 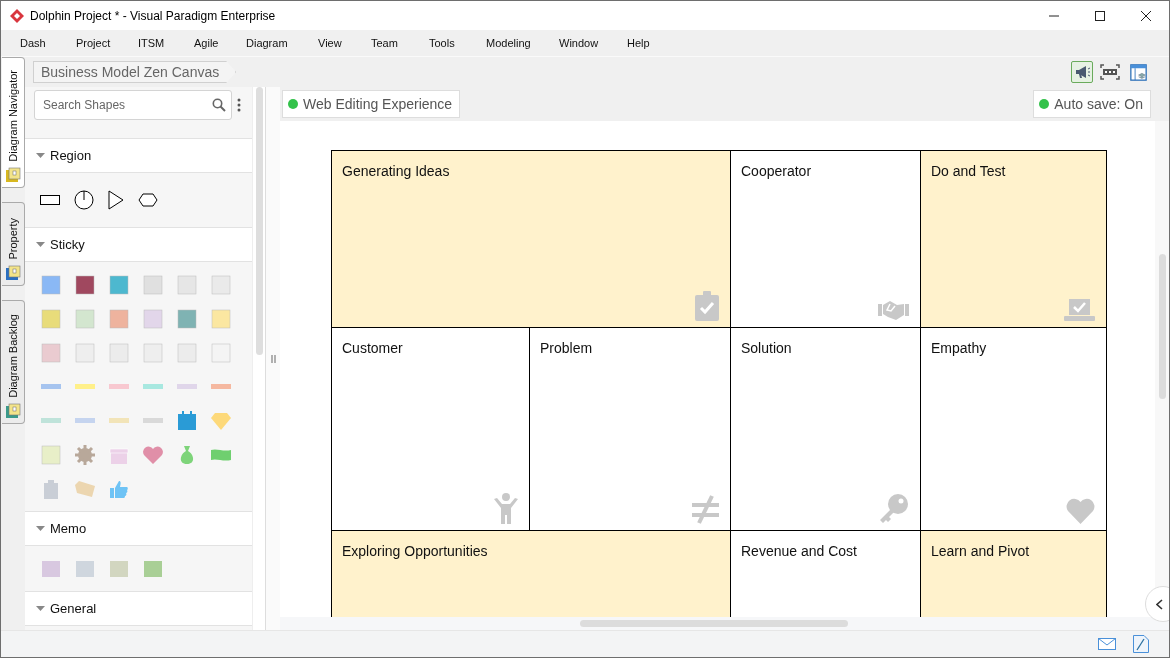 What do you see at coordinates (522, 43) in the screenshot?
I see `menu-item: Modeling` at bounding box center [522, 43].